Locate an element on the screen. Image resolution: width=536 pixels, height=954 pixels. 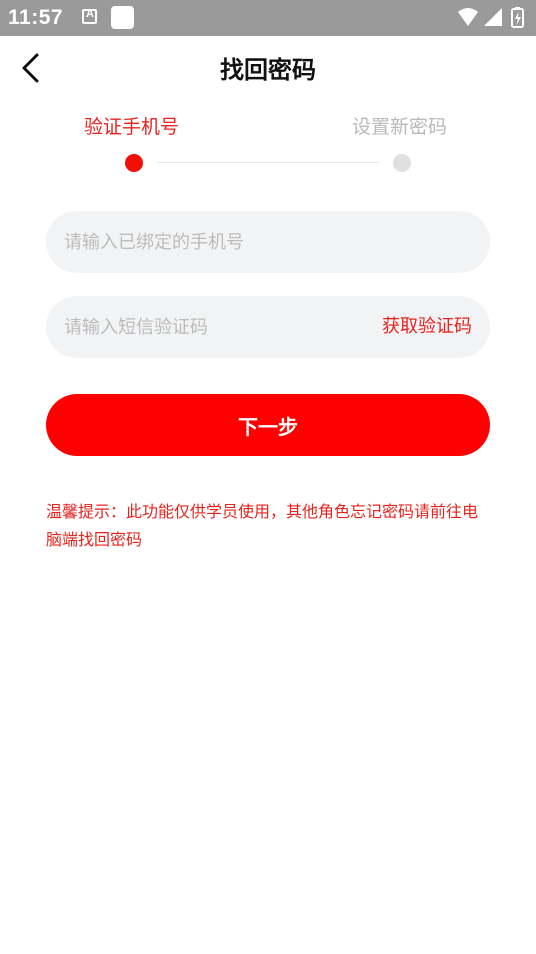
step-label-verify-phone: 验证手机号 is located at coordinates (132, 127).